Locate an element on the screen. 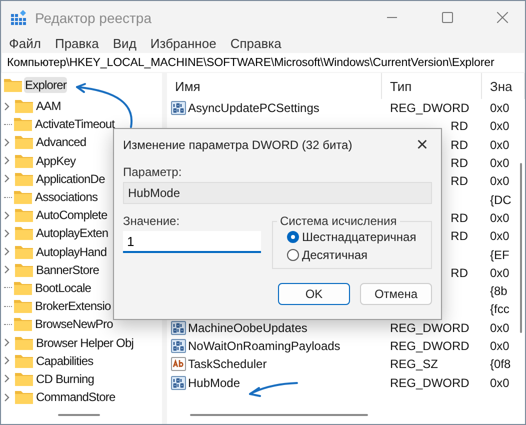 The height and width of the screenshot is (425, 526). value-name: TaskScheduler is located at coordinates (227, 364).